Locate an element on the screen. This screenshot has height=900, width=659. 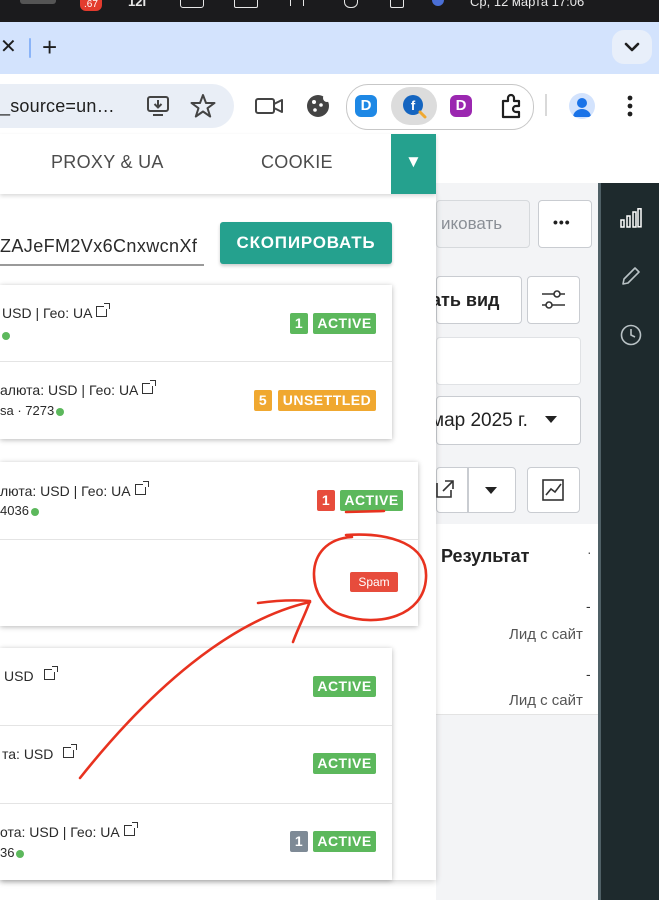
install-app-icon is located at coordinates (159, 106).